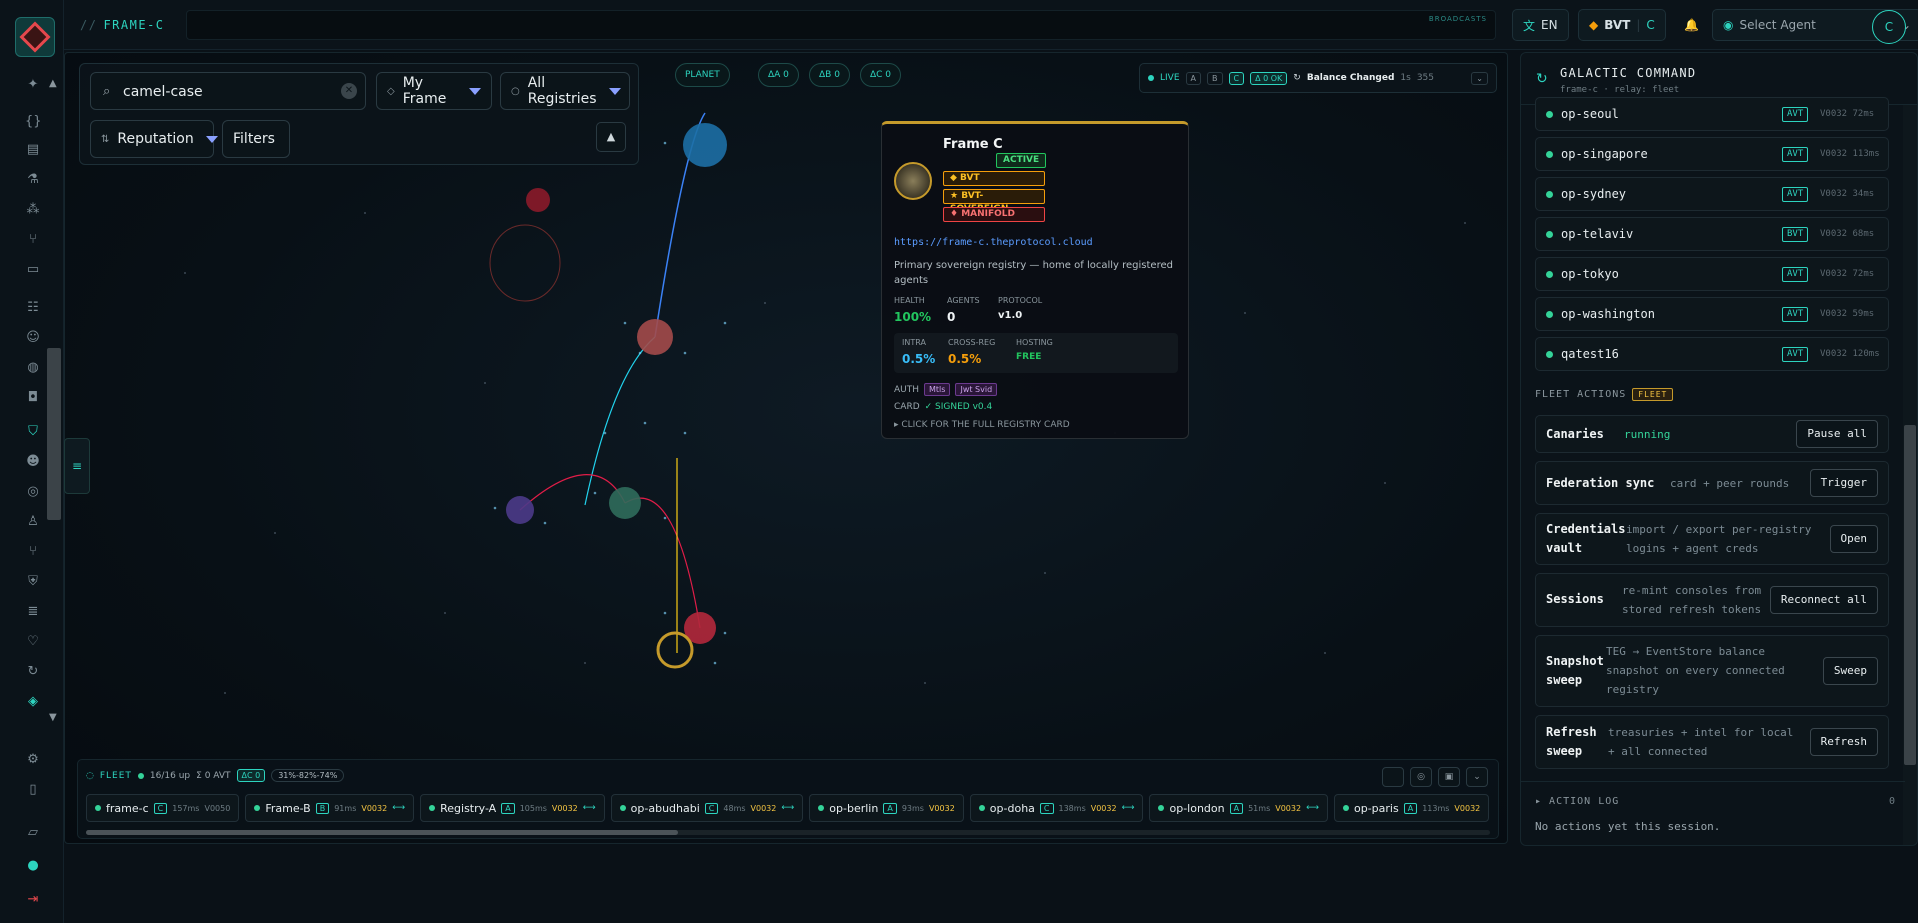 The image size is (1918, 923). Describe the element at coordinates (1540, 25) in the screenshot. I see `language-button: 文 EN` at that location.